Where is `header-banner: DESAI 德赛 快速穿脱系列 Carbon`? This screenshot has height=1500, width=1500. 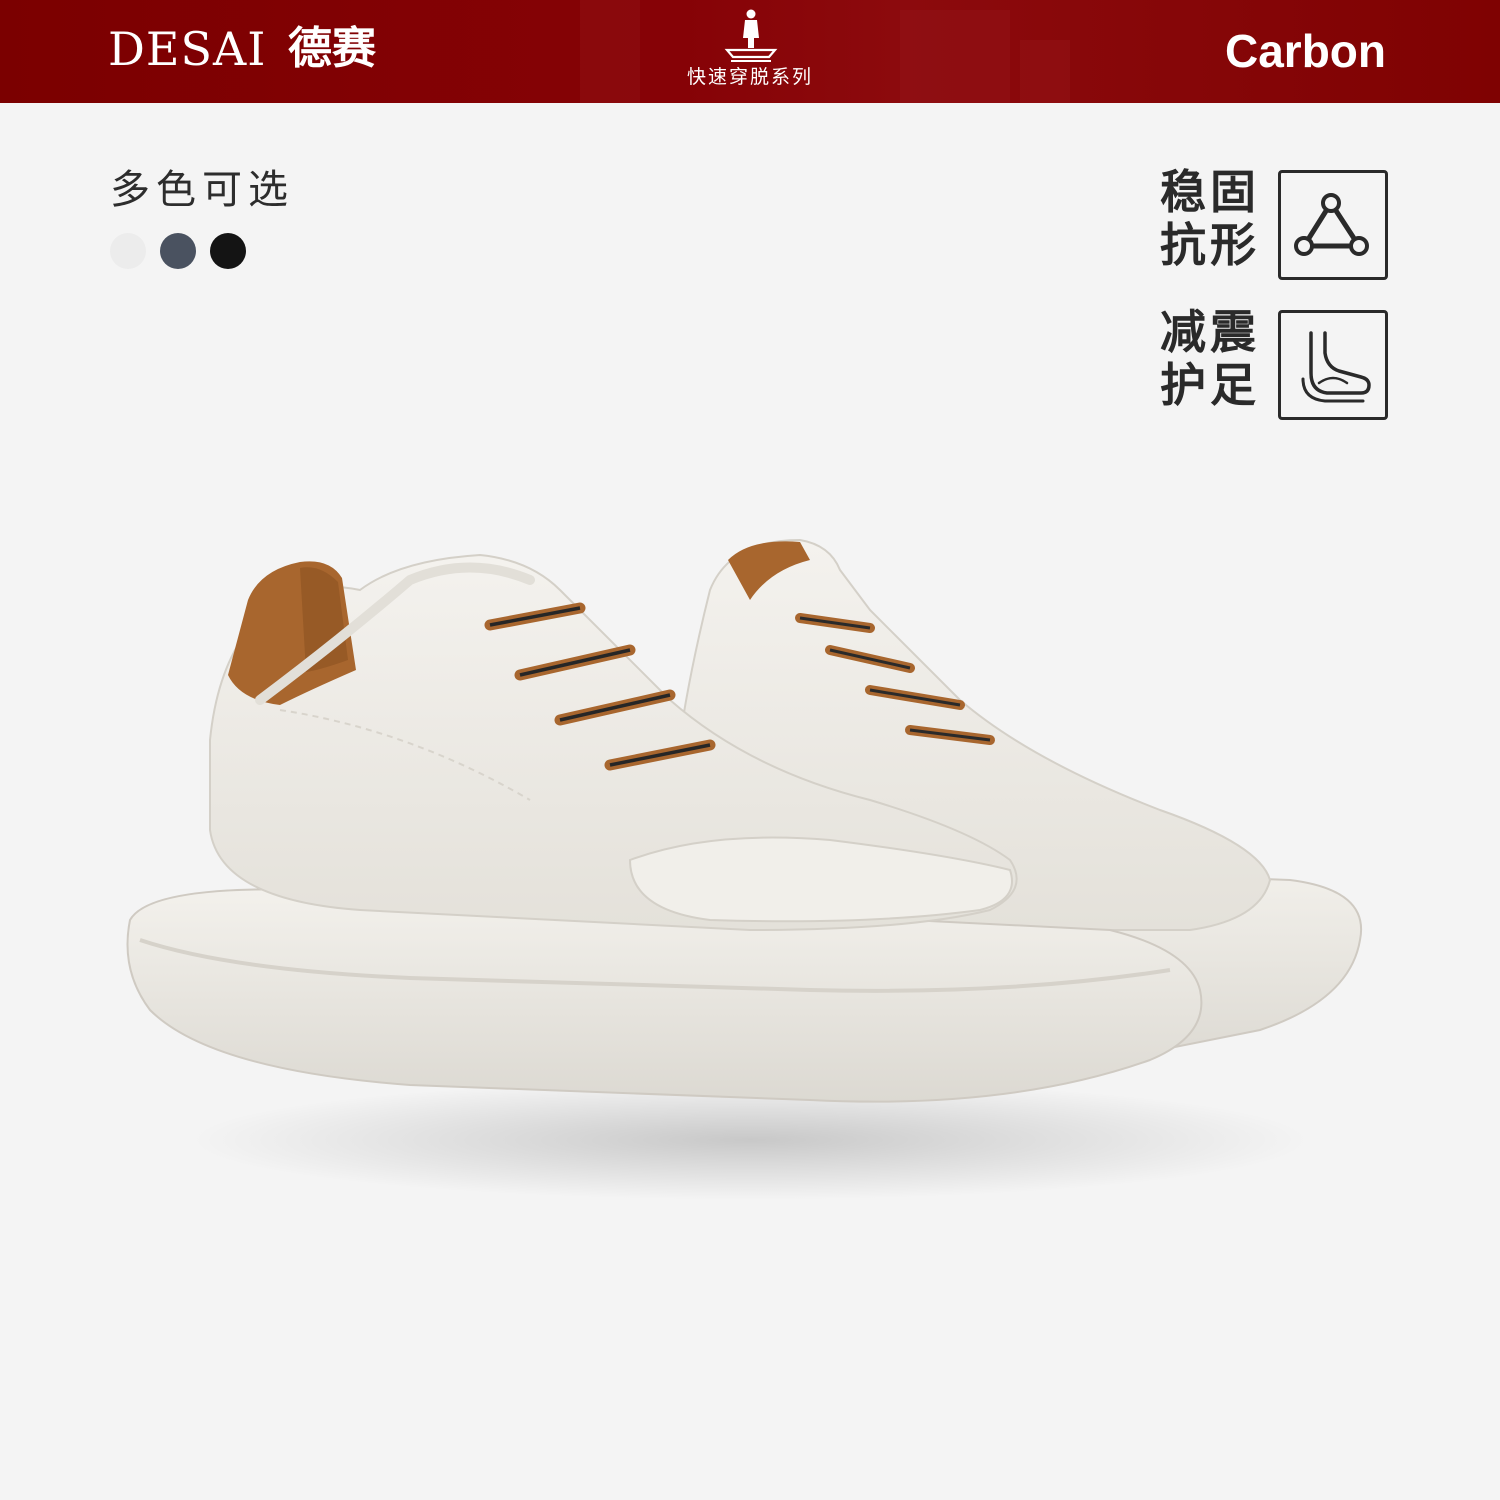 header-banner: DESAI 德赛 快速穿脱系列 Carbon is located at coordinates (750, 51).